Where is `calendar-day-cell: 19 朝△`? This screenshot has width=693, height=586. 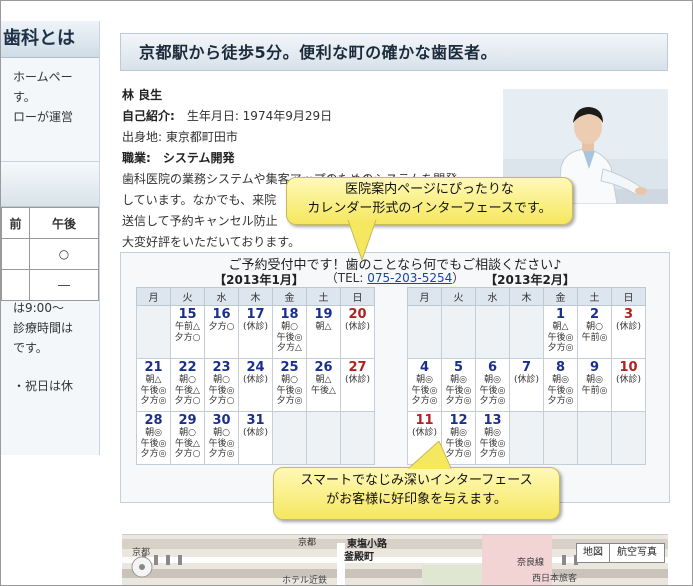 calendar-day-cell: 19 朝△ is located at coordinates (323, 332).